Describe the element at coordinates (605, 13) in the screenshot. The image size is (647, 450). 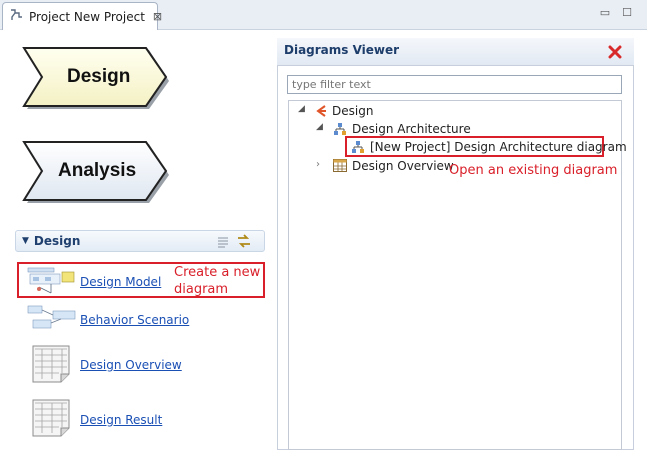
I see `minimize-icon: ▭` at that location.